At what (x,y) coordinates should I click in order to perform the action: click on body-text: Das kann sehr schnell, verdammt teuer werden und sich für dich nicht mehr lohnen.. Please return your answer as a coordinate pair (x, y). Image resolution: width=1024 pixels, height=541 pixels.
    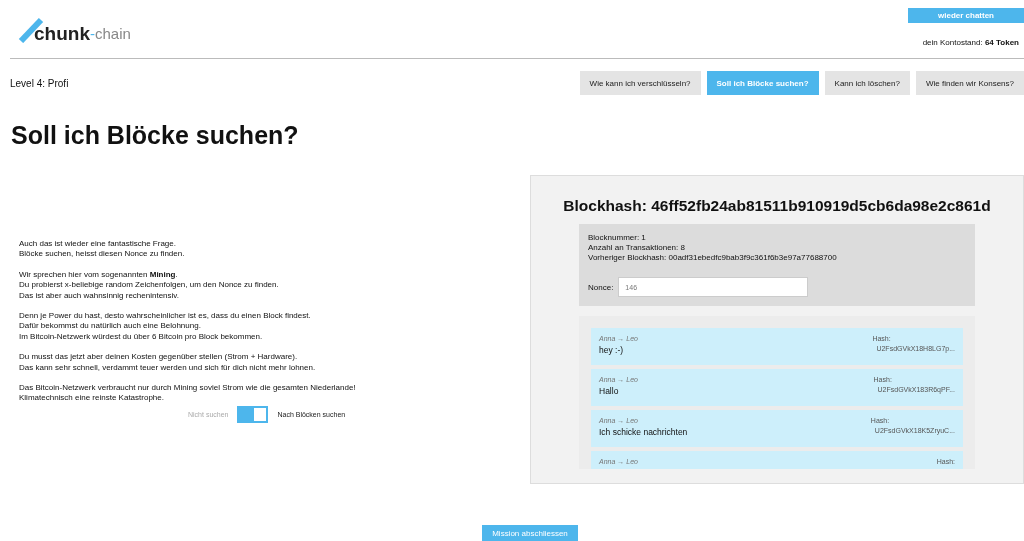
    Looking at the image, I should click on (168, 368).